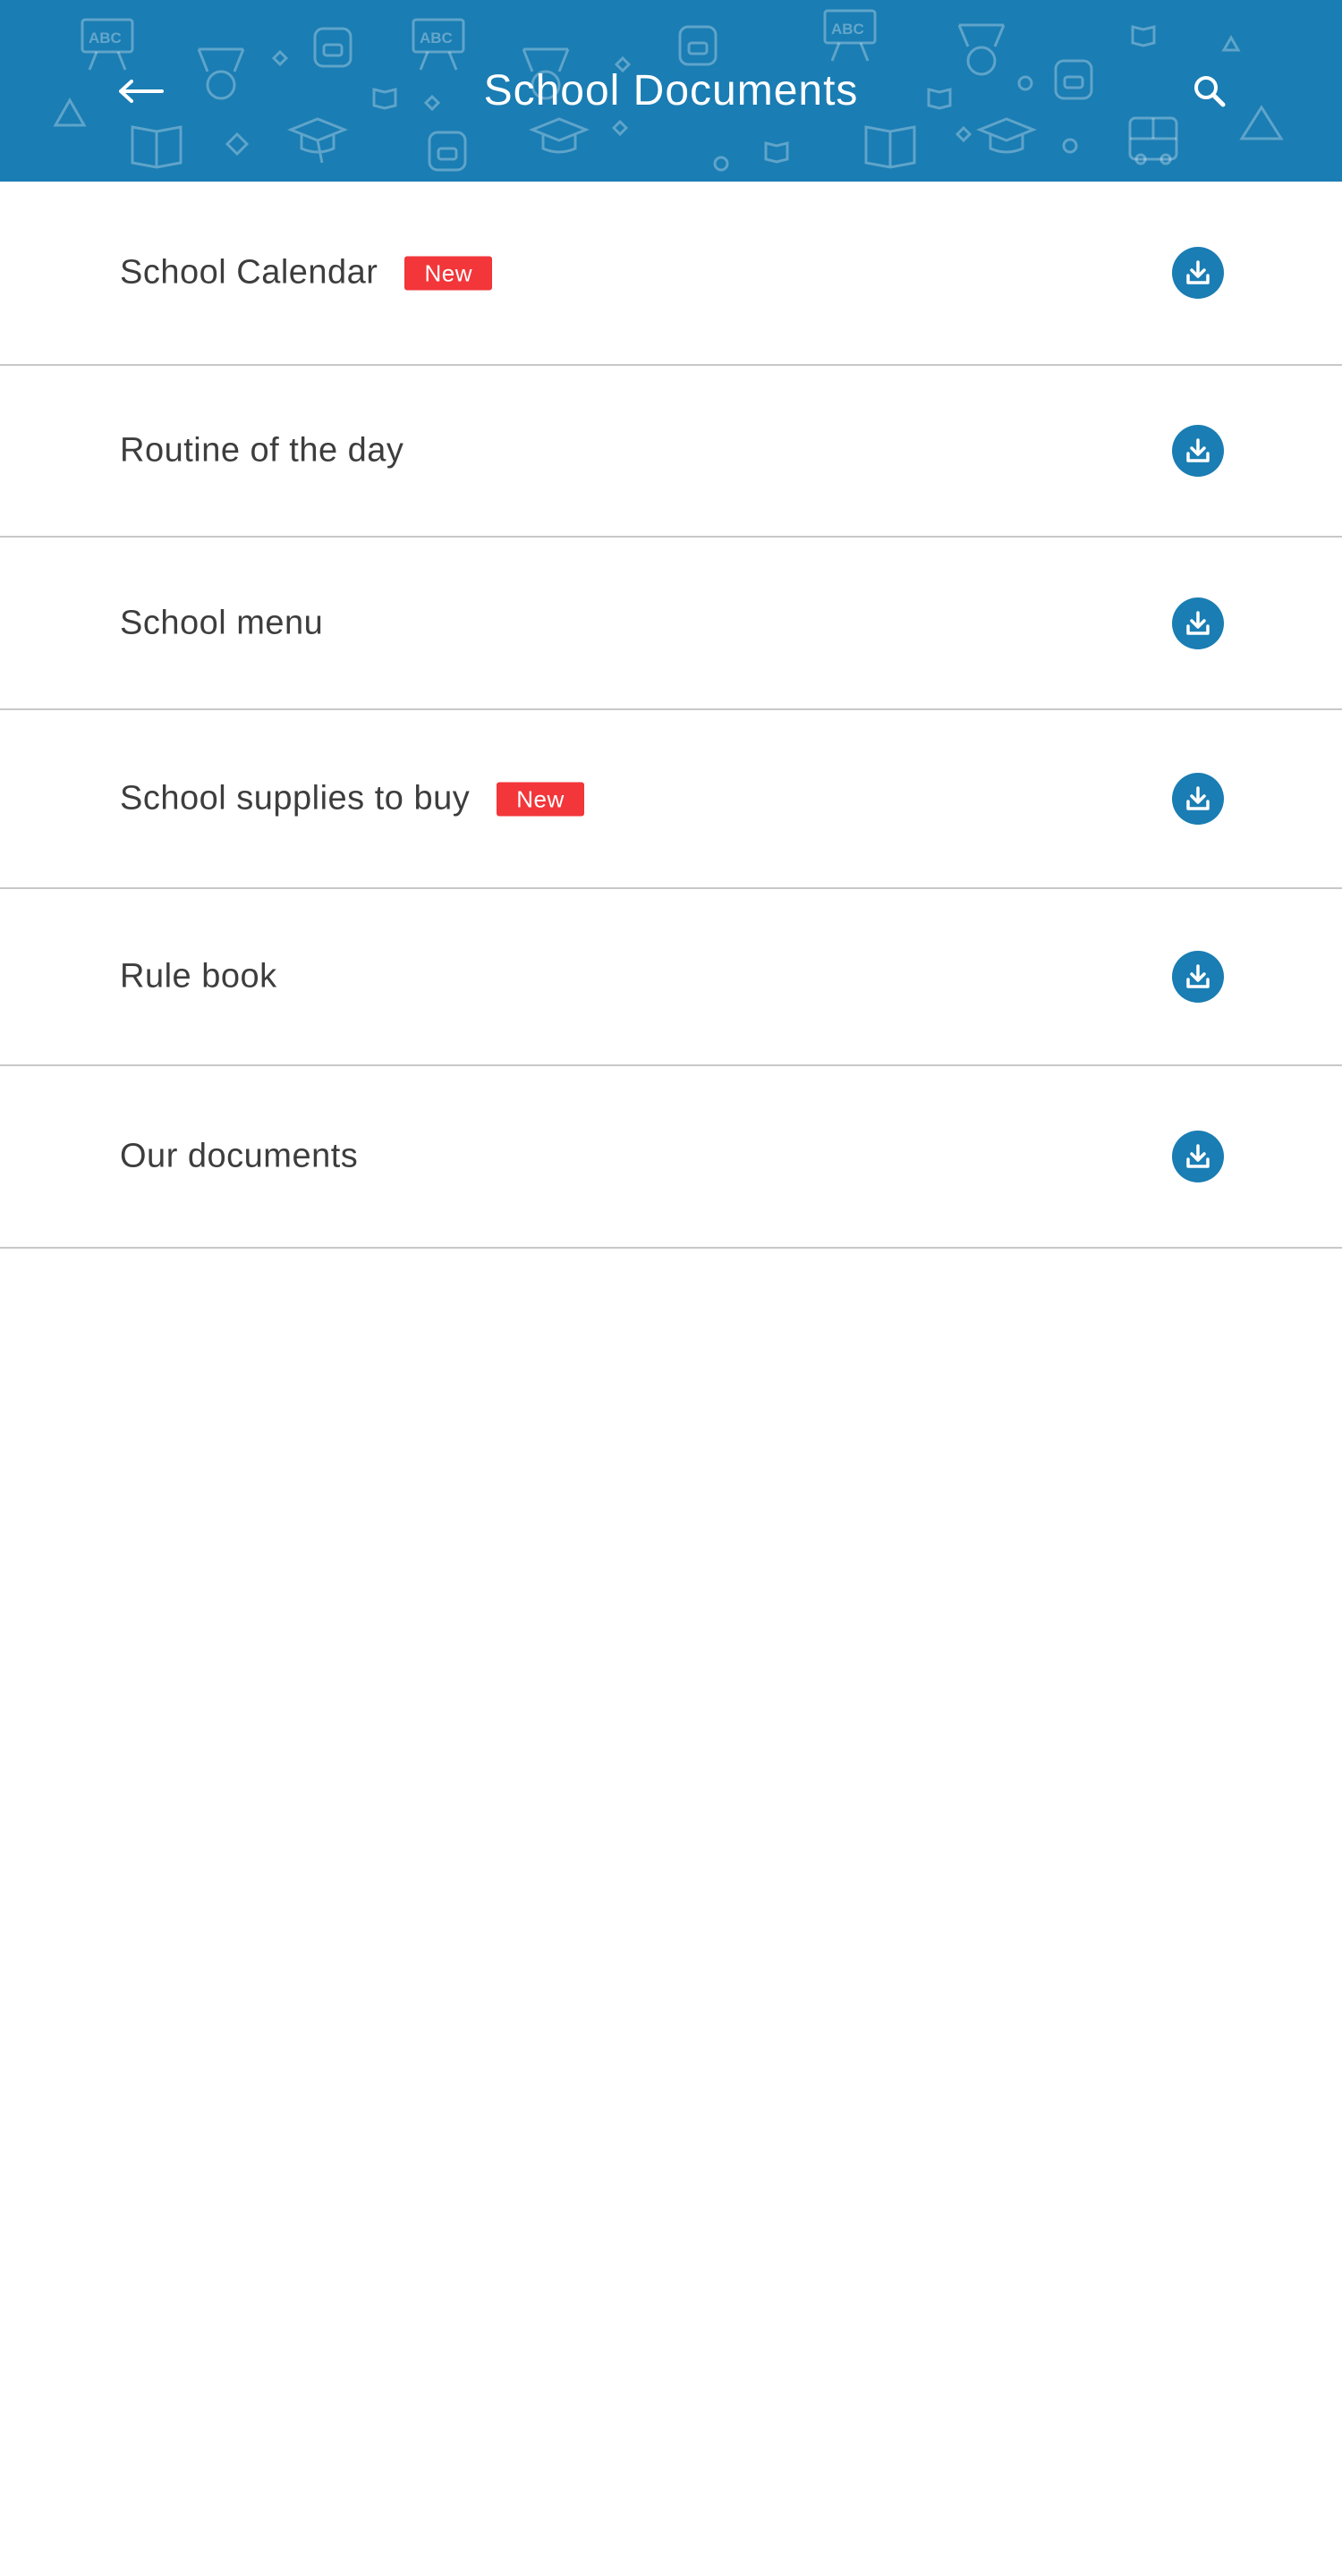  I want to click on school-pattern-background: ABC ABC ABC, so click(669, 90).